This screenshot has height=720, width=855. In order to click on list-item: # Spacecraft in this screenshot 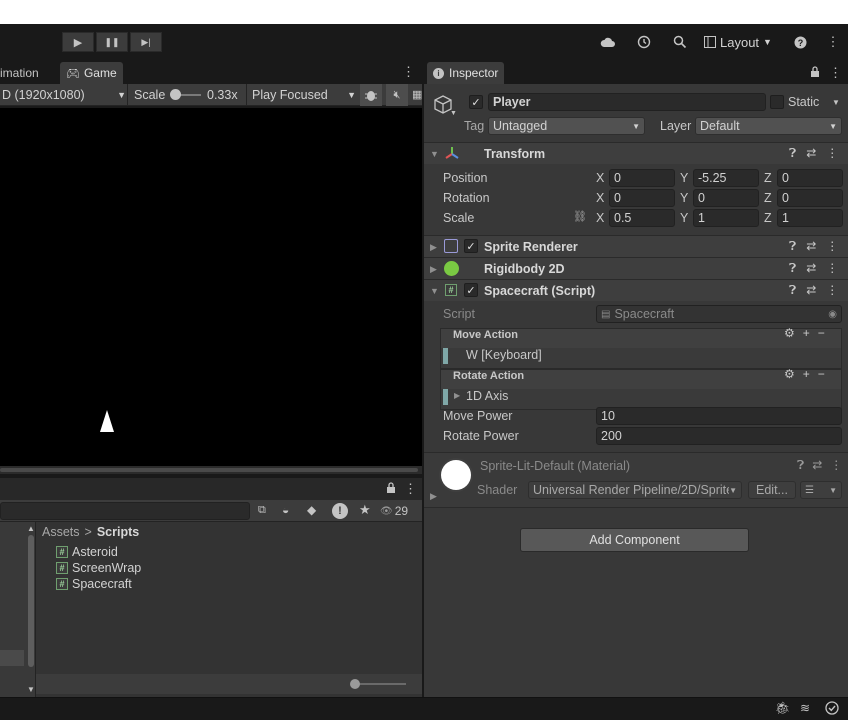, I will do `click(94, 584)`.